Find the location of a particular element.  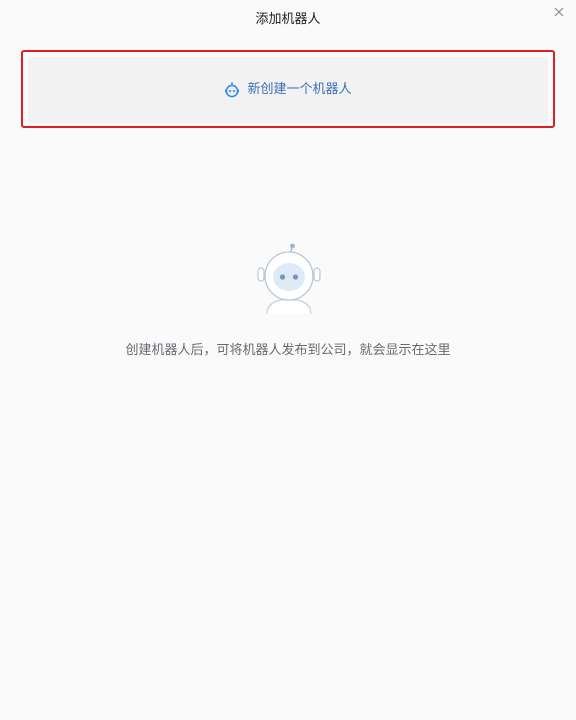

empty-state-message: 创建机器人后，可将机器人发布到公司，就会显示在这里 is located at coordinates (288, 350).